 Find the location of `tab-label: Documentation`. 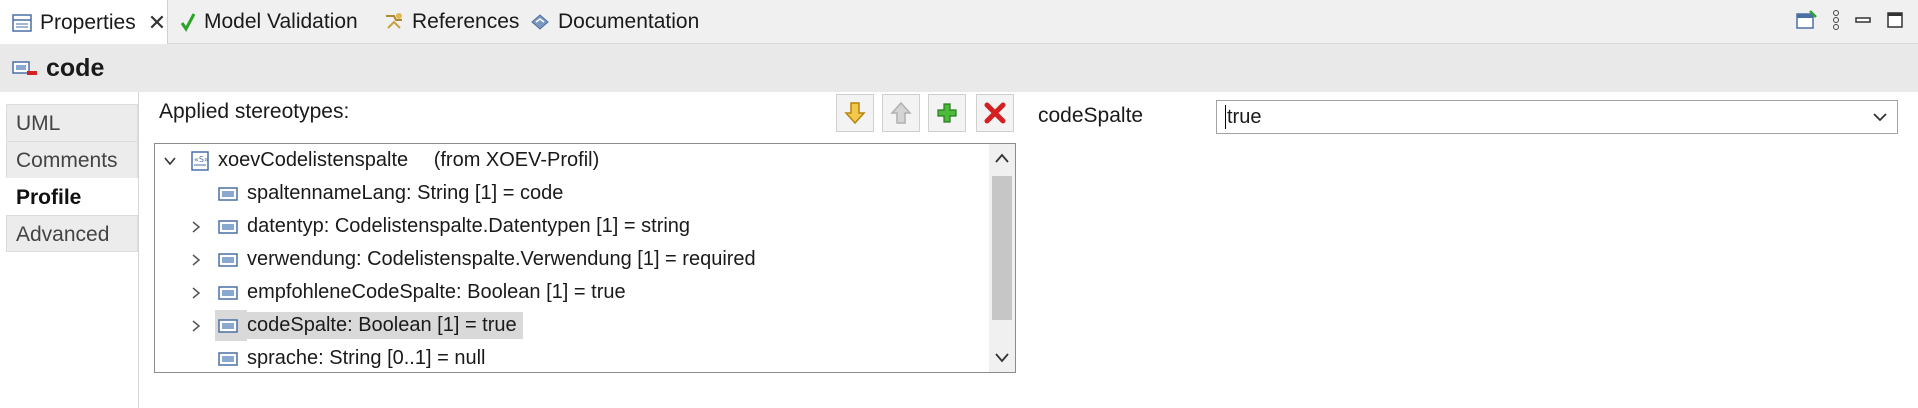

tab-label: Documentation is located at coordinates (629, 21).